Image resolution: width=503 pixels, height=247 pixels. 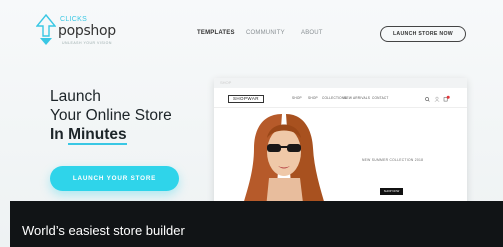 I want to click on shop-header-icons, so click(x=437, y=98).